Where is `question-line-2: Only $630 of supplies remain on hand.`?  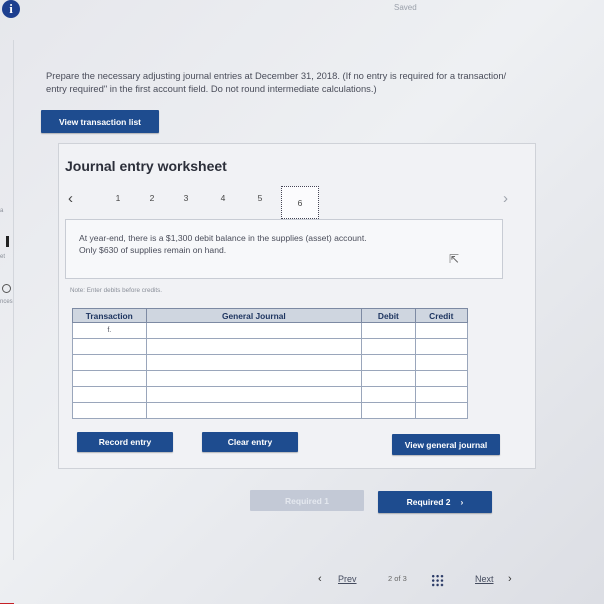 question-line-2: Only $630 of supplies remain on hand. is located at coordinates (153, 249).